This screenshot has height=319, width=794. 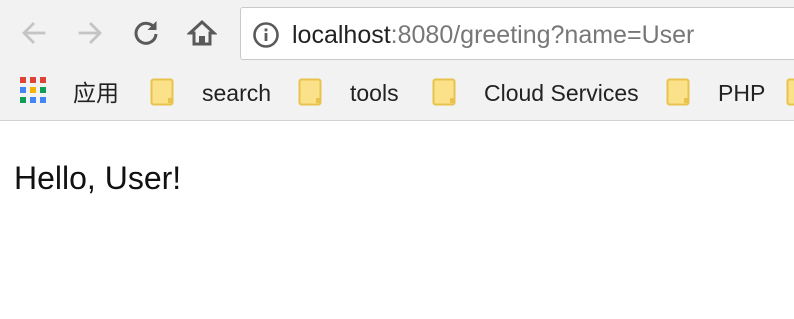 I want to click on bookmark-folder-cloud-services: Cloud Services, so click(x=538, y=94).